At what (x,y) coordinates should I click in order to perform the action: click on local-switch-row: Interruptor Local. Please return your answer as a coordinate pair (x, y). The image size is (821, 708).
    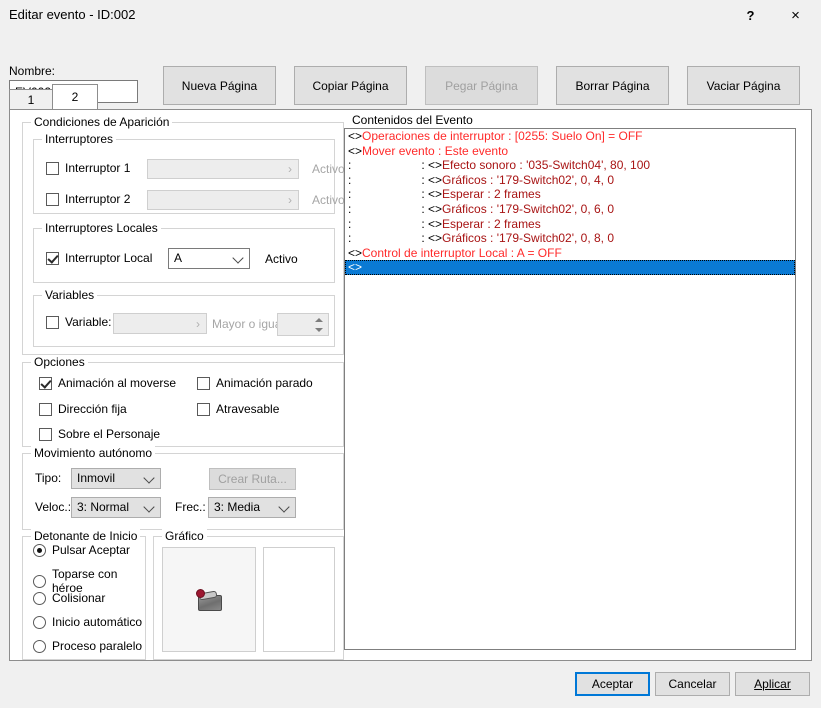
    Looking at the image, I should click on (99, 258).